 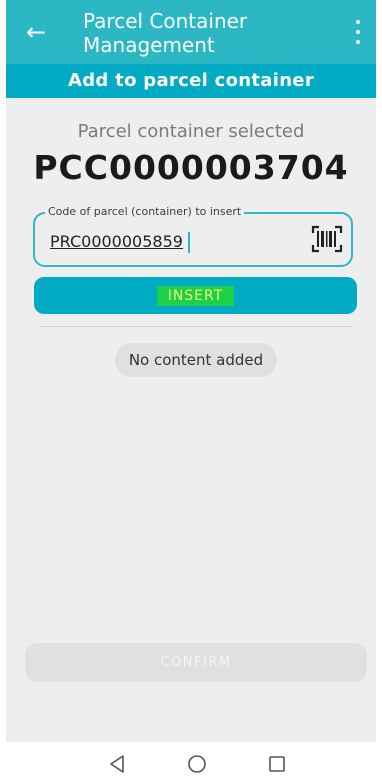 I want to click on text-cursor, so click(x=189, y=242).